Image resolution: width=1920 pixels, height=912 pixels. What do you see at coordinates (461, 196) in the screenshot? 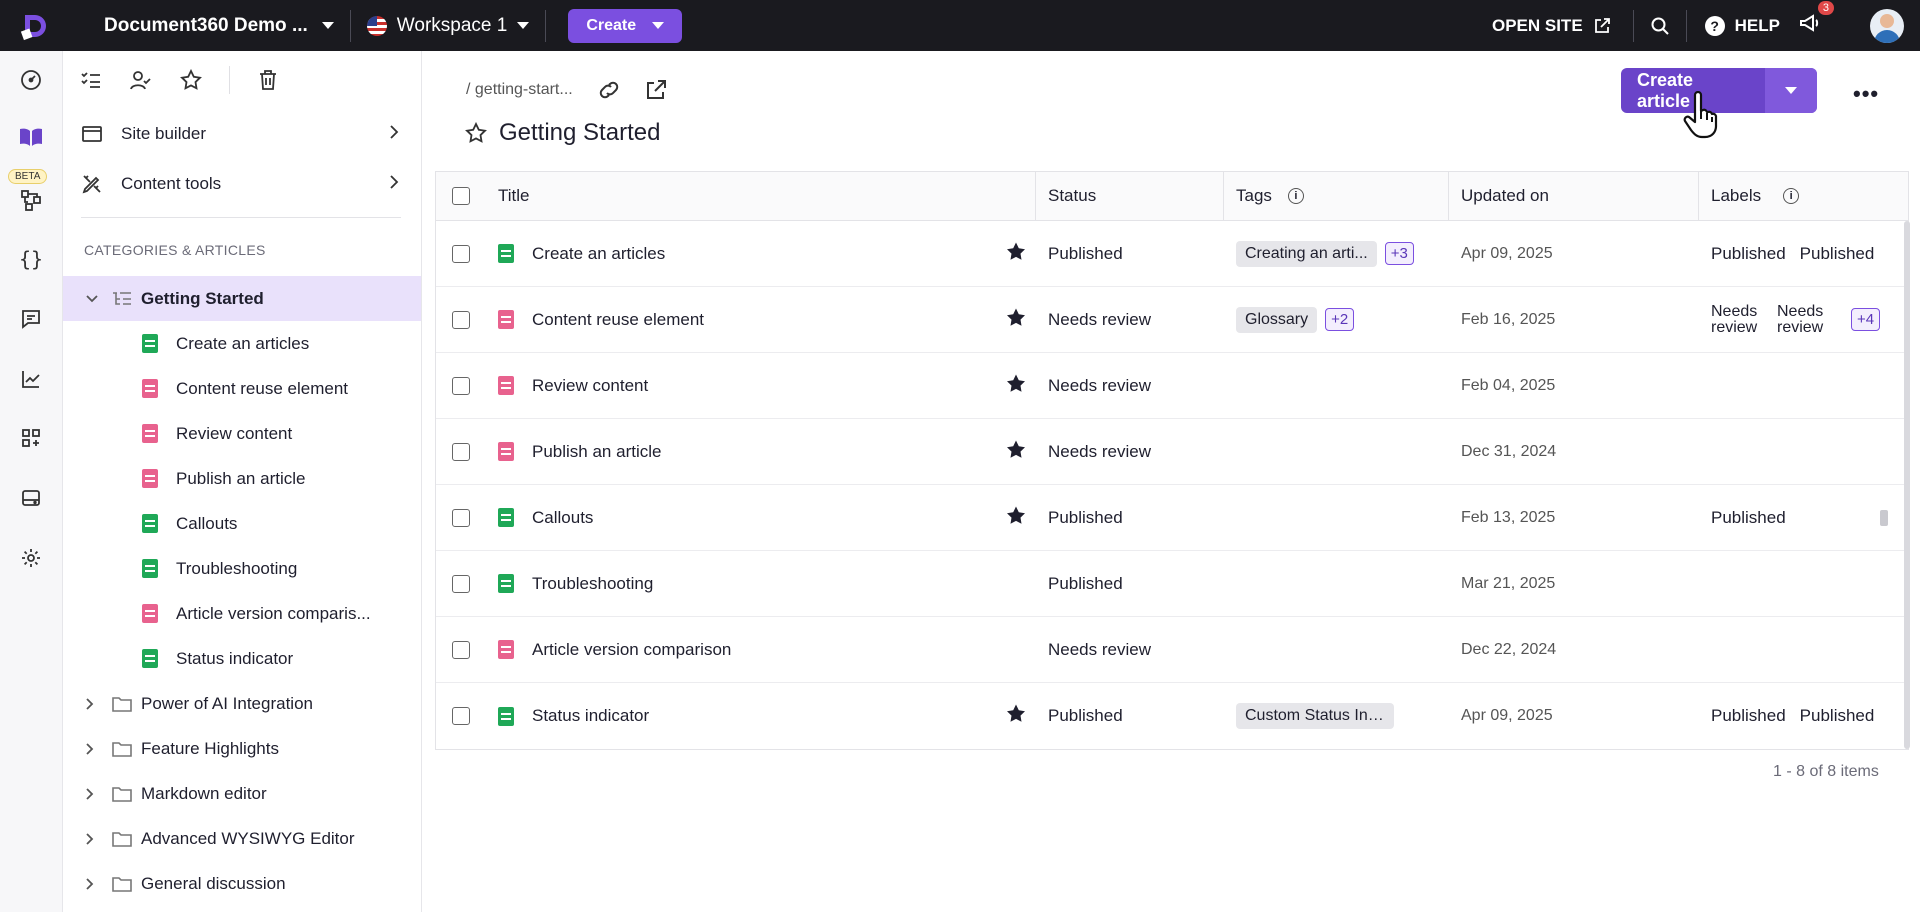
I see `select-all-checkbox` at bounding box center [461, 196].